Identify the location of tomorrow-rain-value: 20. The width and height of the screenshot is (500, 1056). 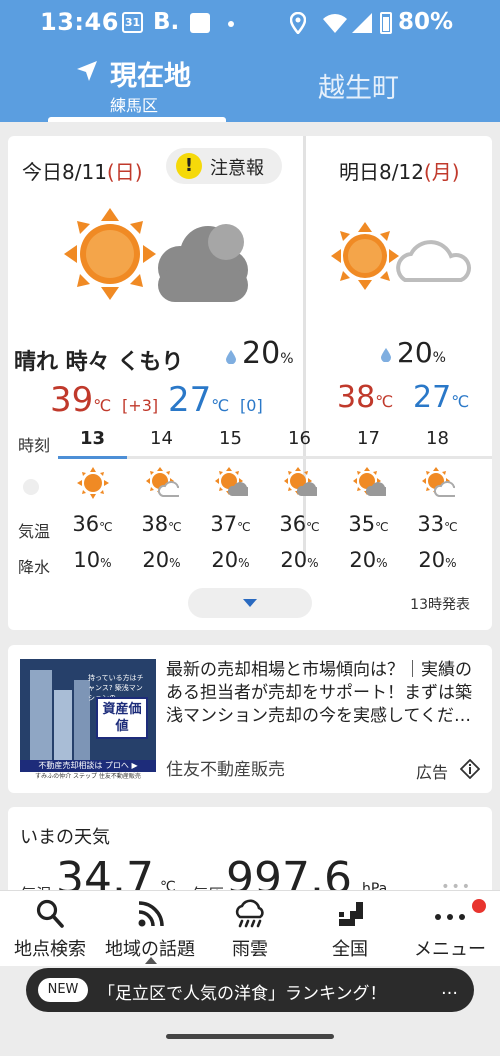
(415, 352).